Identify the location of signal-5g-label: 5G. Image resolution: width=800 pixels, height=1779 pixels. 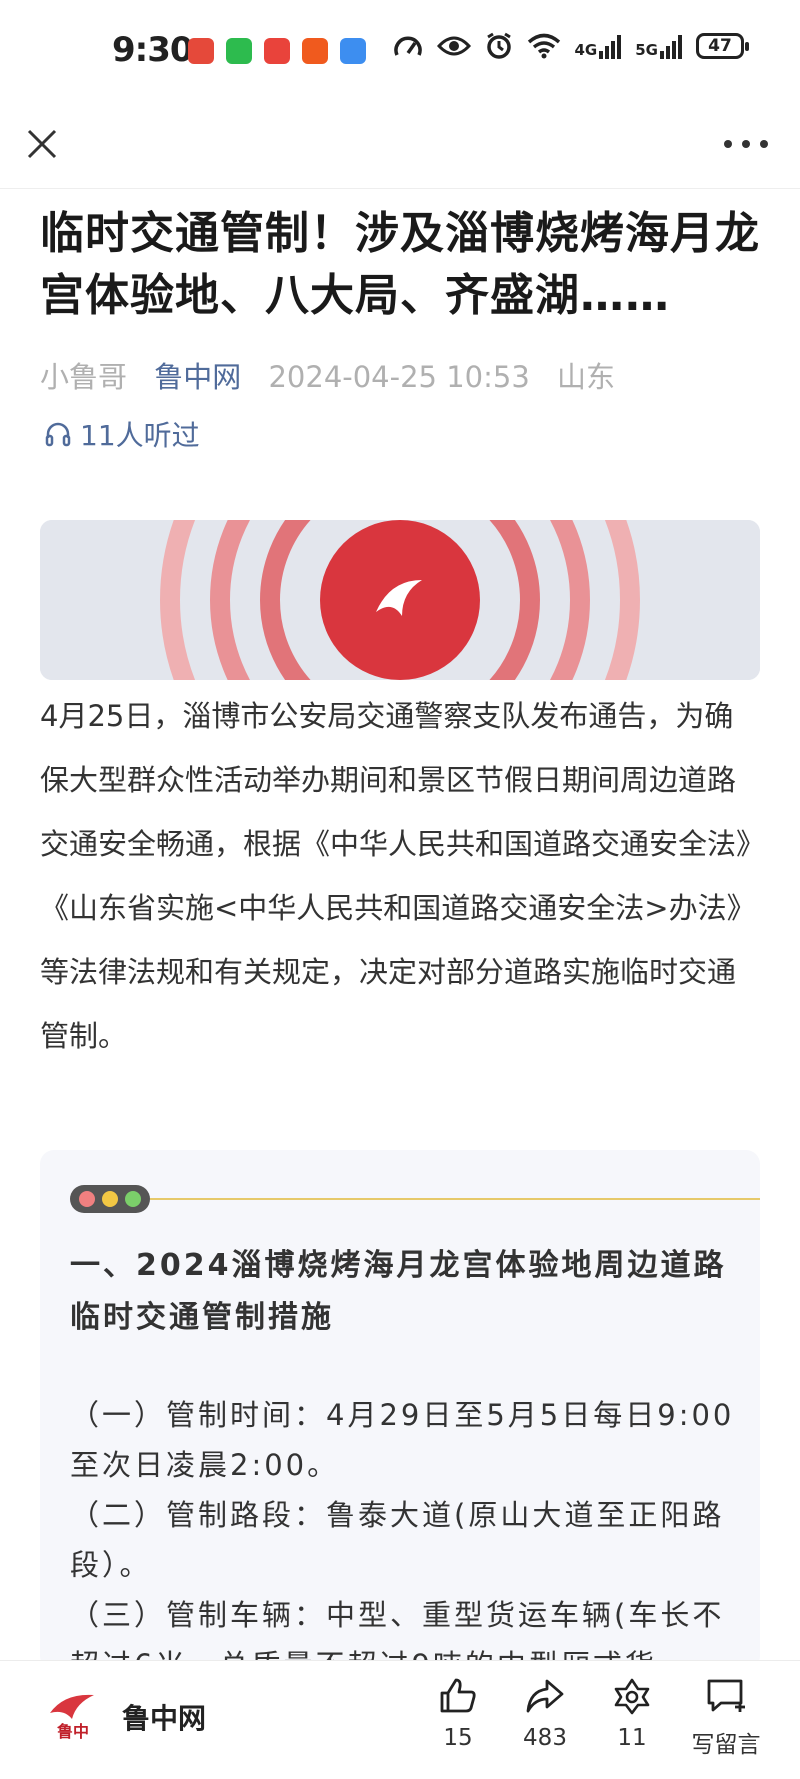
(646, 50).